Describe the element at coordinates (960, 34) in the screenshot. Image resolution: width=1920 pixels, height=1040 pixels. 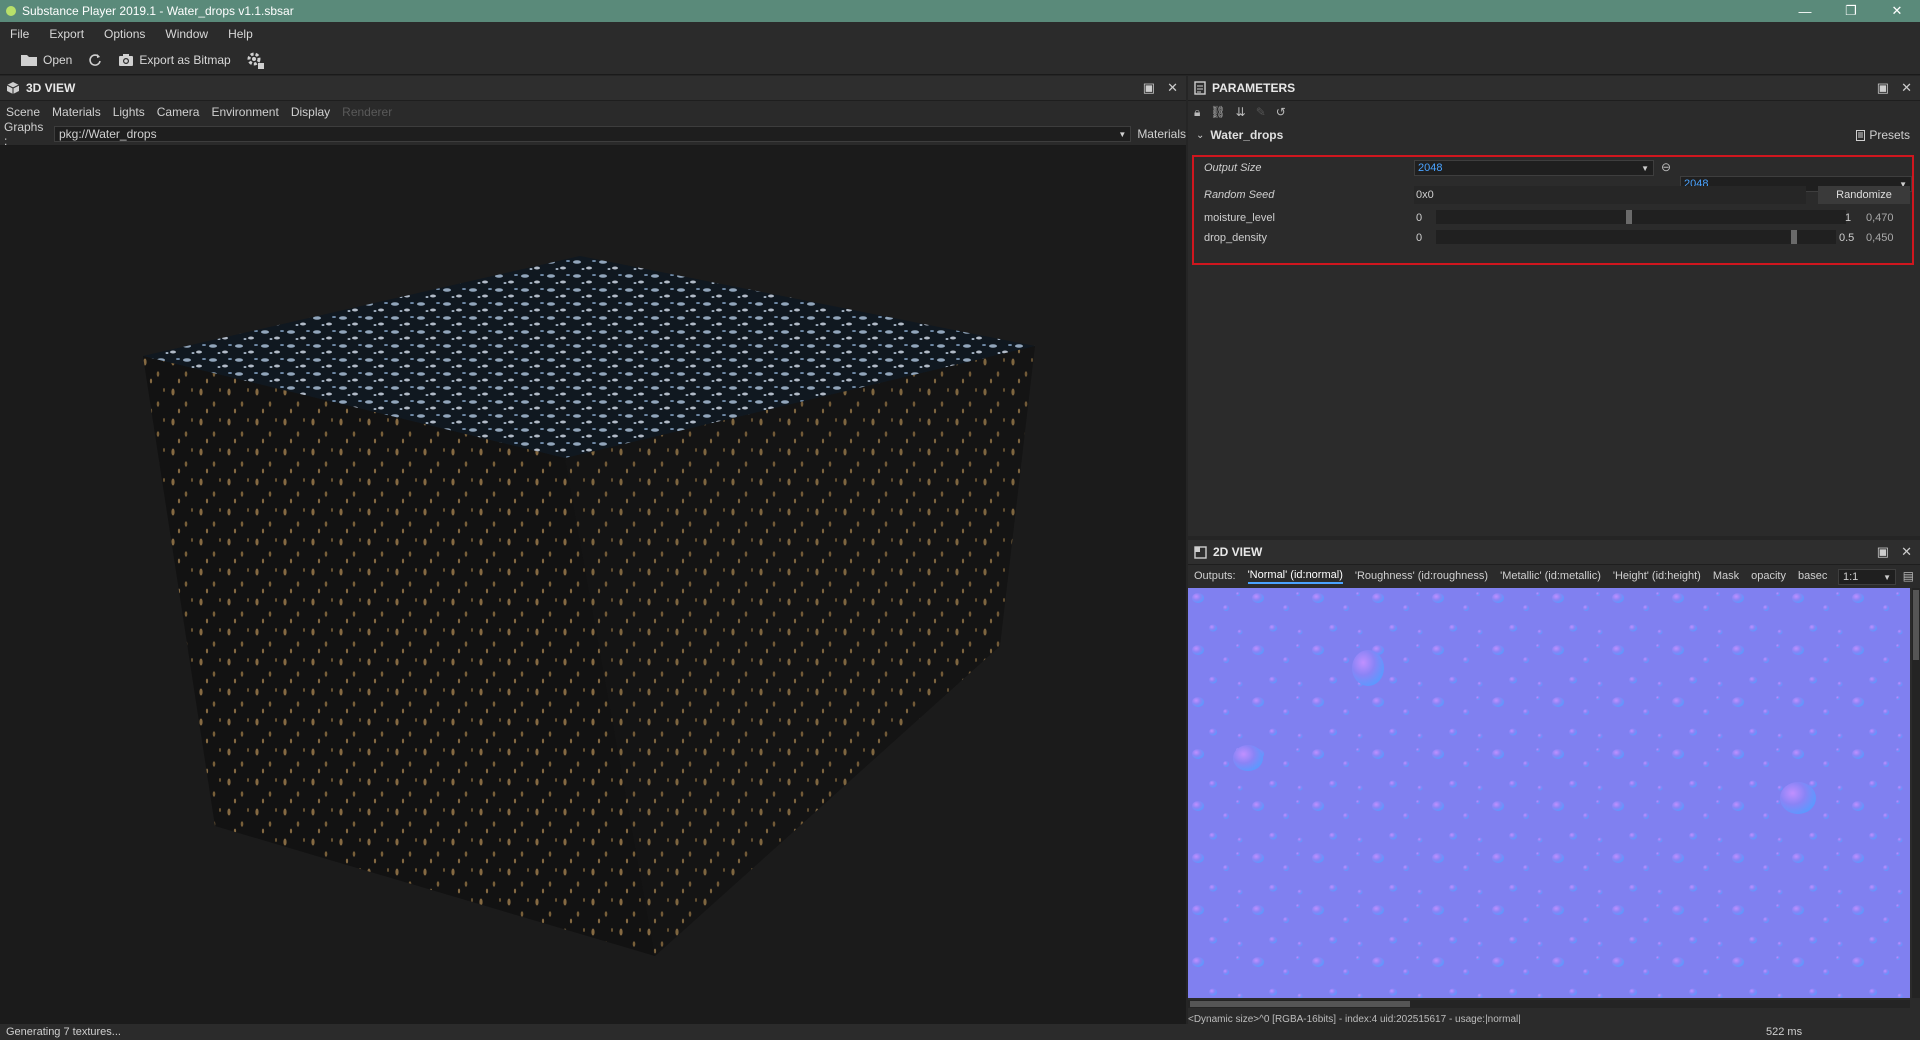
I see `menu-bar: File Export Options Window Help` at that location.